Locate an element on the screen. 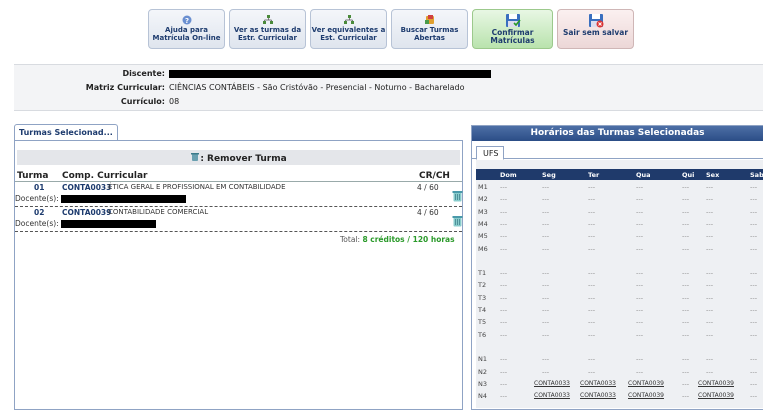 The image size is (763, 410). day-header-qui: Qui is located at coordinates (688, 175).